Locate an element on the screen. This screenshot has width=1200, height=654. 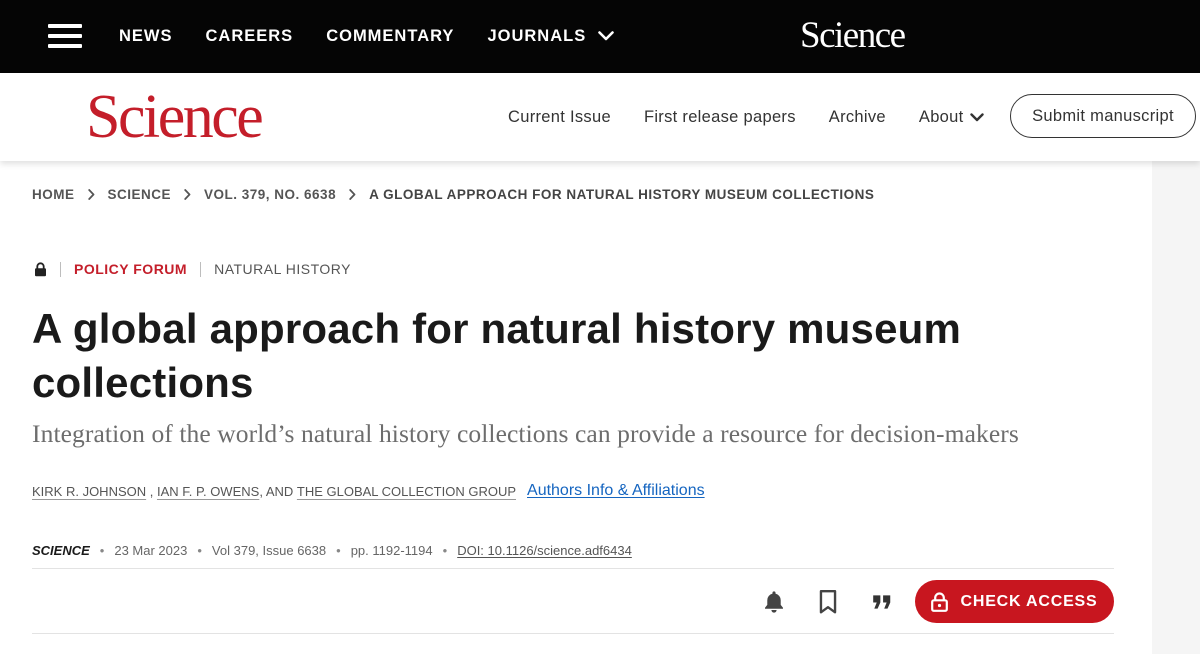
nav-journals: JOURNALS is located at coordinates (551, 36).